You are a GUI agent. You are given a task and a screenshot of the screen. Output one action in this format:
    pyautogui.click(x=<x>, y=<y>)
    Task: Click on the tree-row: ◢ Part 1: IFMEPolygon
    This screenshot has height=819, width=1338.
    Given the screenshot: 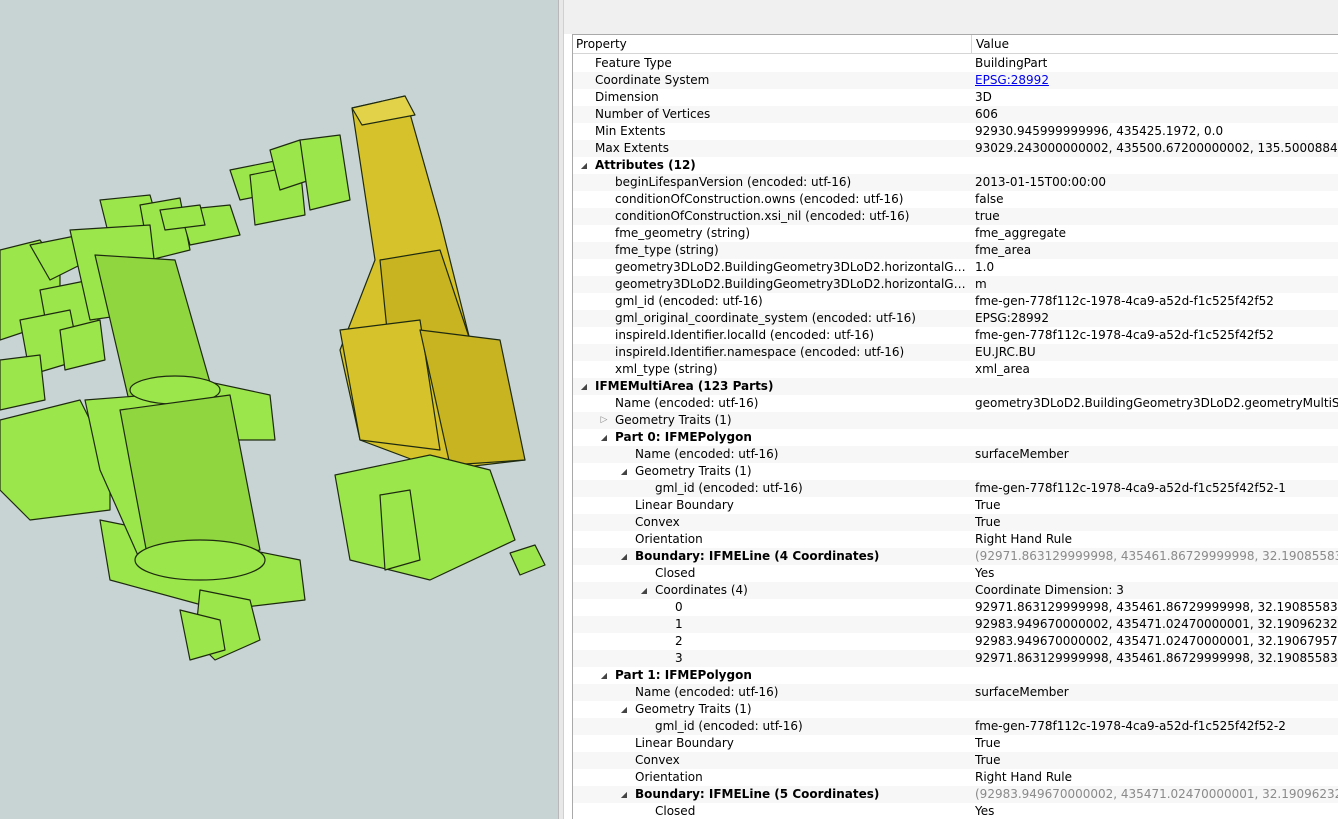 What is the action you would take?
    pyautogui.click(x=955, y=675)
    